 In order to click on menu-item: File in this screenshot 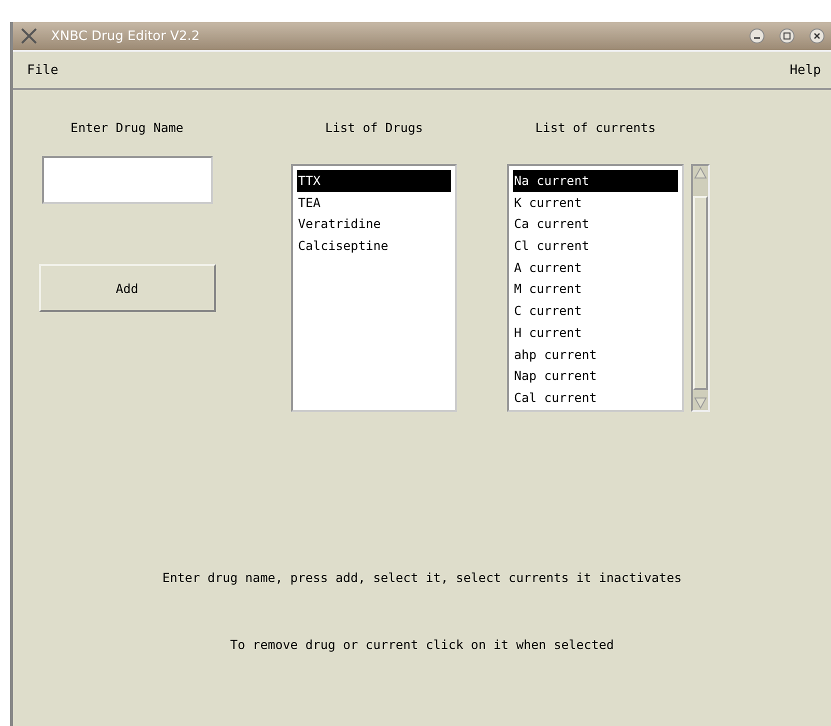, I will do `click(42, 70)`.